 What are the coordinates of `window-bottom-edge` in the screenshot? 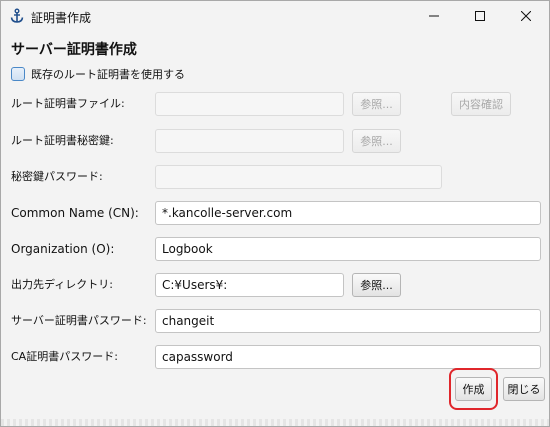 It's located at (275, 422).